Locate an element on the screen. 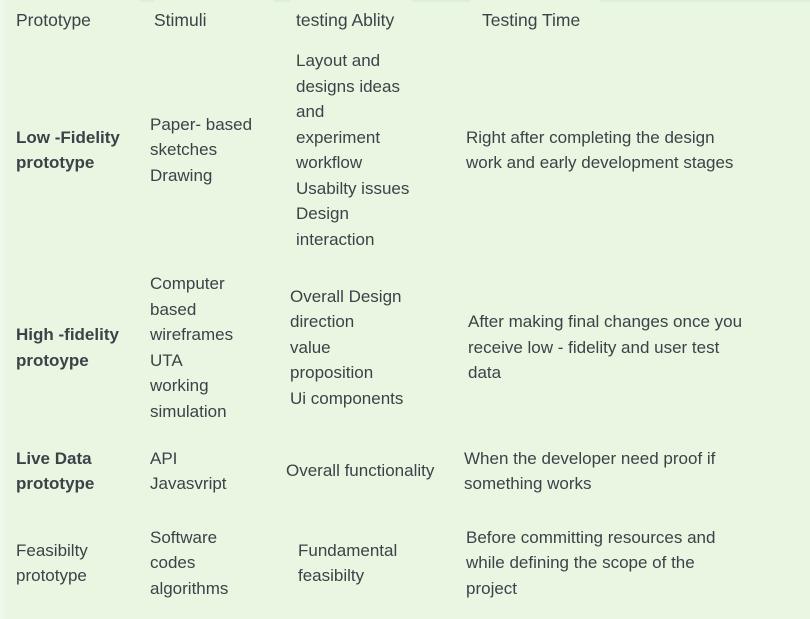  cell-prototype: Feasibilty prototype is located at coordinates (74, 563).